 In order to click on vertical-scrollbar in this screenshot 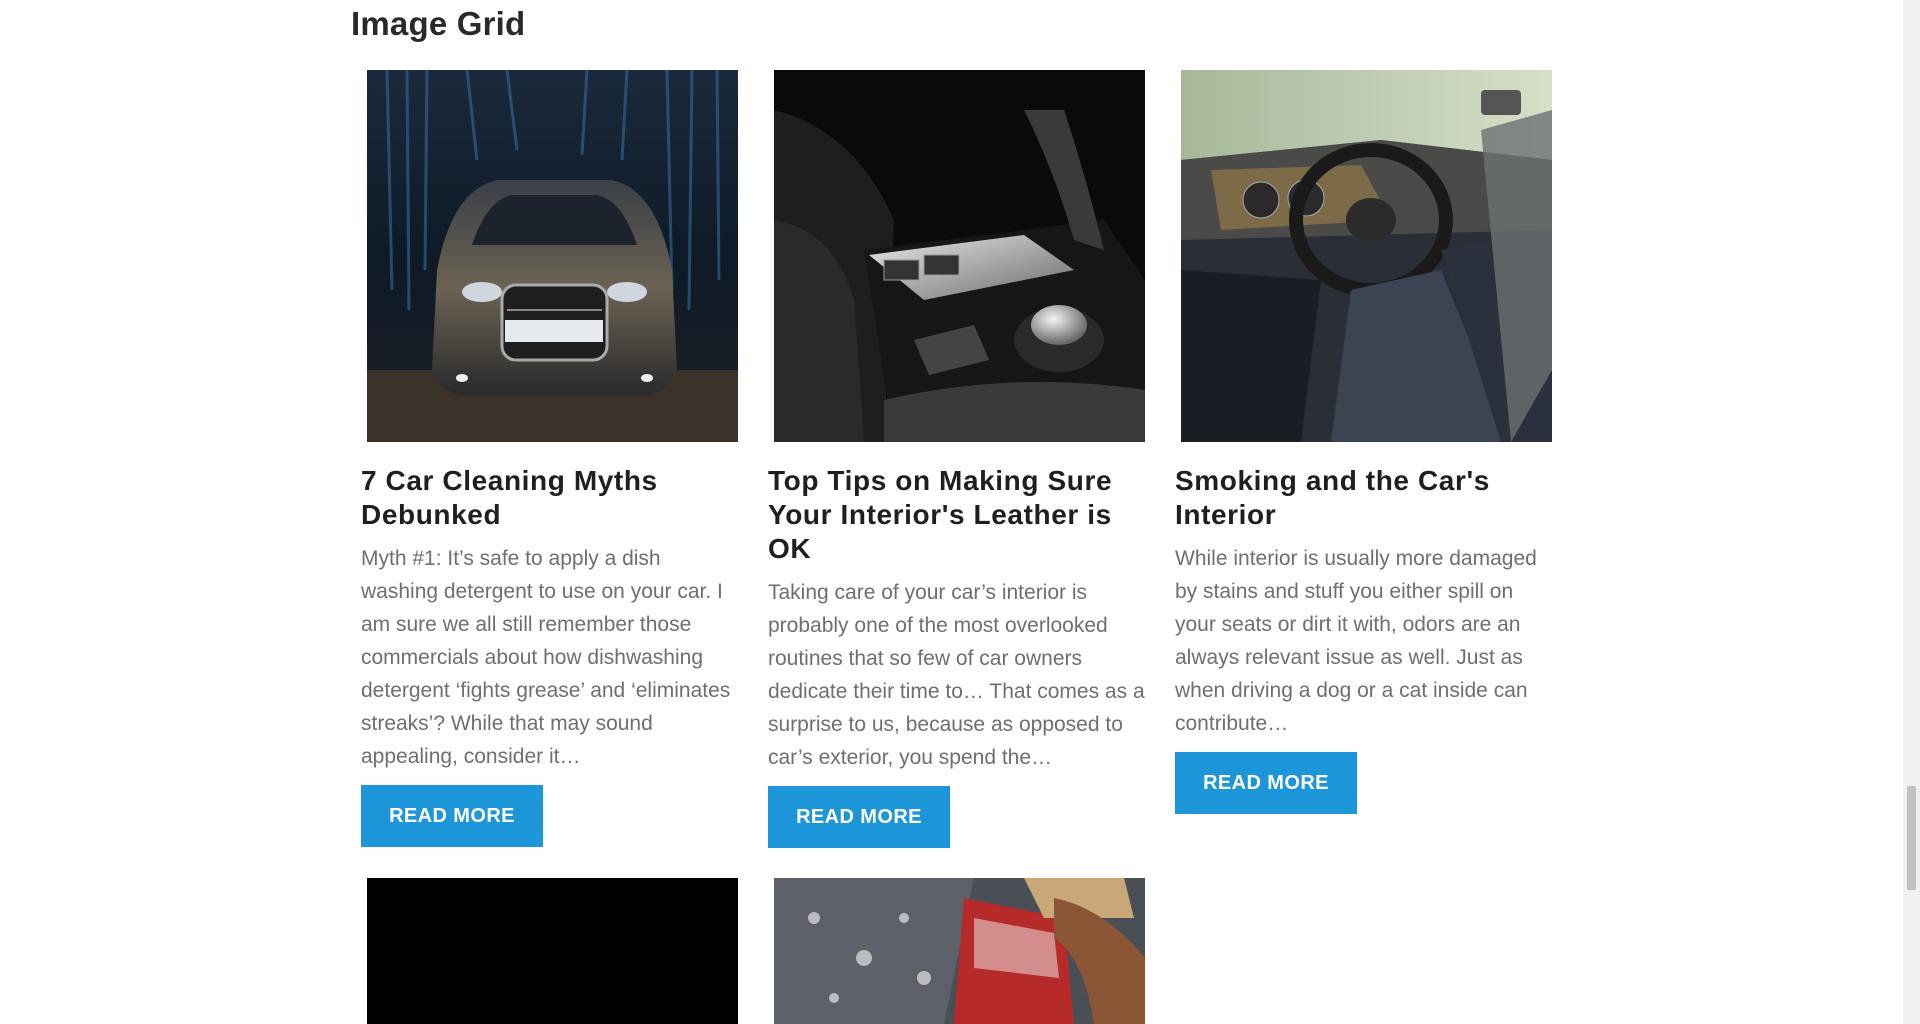, I will do `click(1911, 512)`.